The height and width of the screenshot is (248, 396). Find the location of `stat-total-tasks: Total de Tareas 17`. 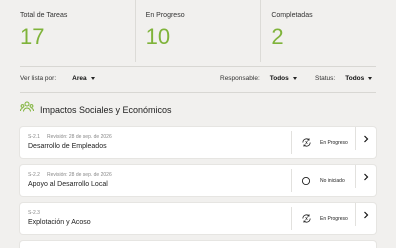

stat-total-tasks: Total de Tareas 17 is located at coordinates (72, 31).